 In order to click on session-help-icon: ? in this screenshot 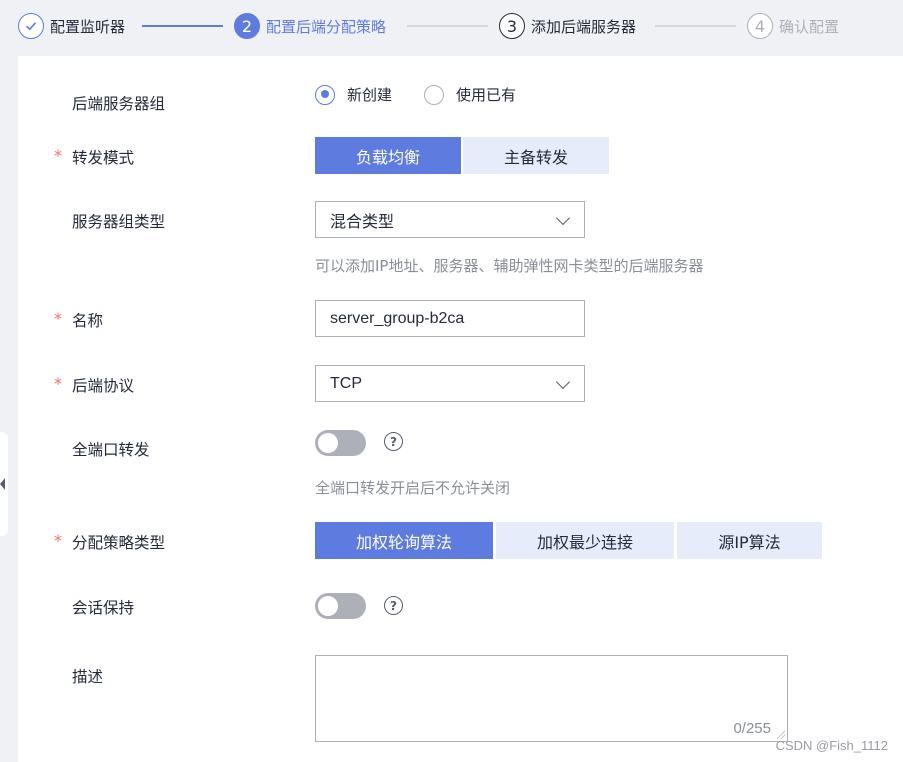, I will do `click(393, 605)`.